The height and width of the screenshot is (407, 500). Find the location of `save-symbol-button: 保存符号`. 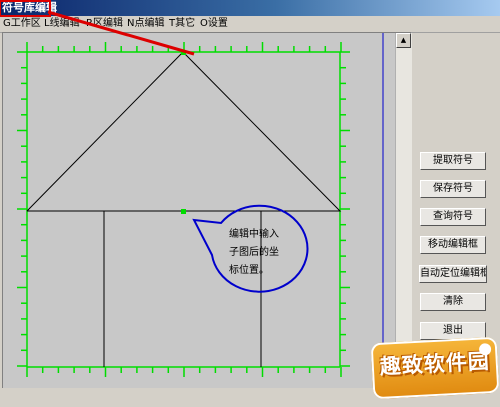

save-symbol-button: 保存符号 is located at coordinates (453, 189).